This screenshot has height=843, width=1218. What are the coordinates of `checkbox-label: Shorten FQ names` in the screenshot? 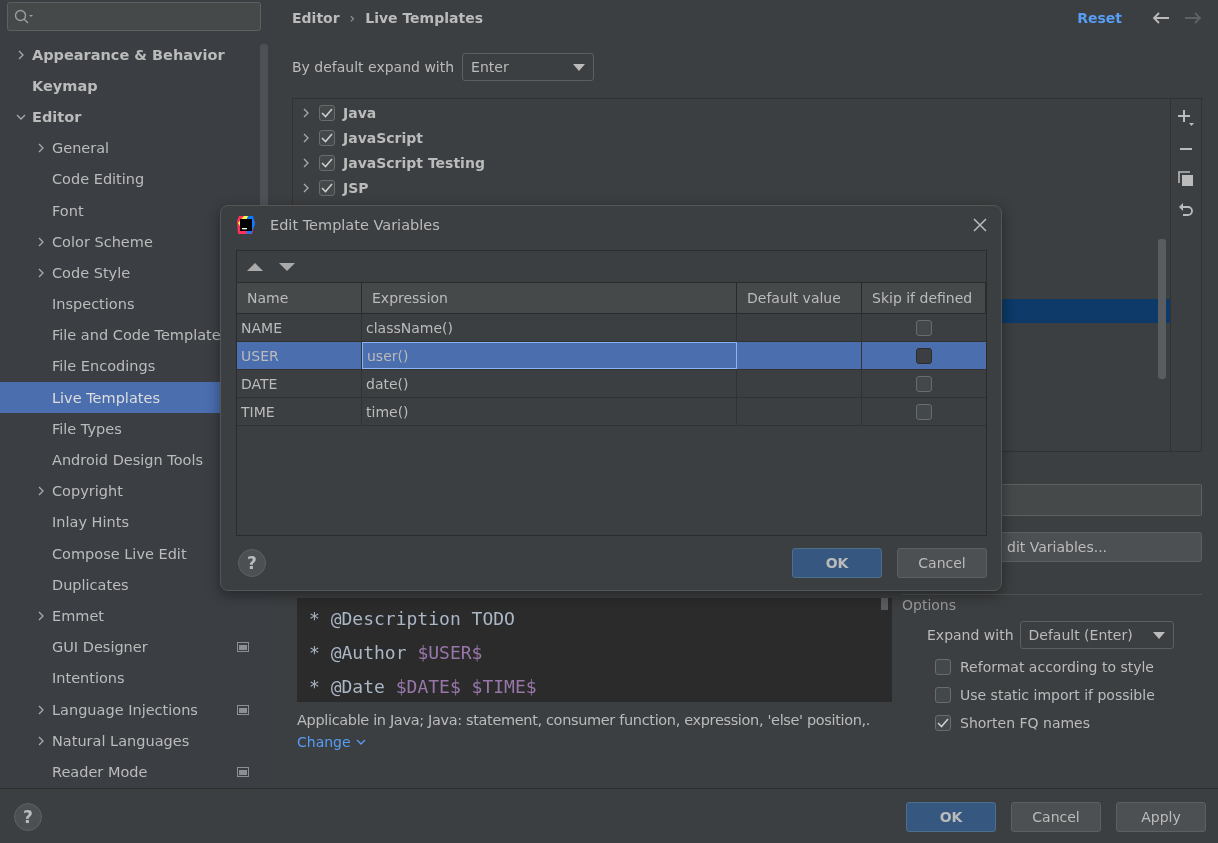 It's located at (1025, 723).